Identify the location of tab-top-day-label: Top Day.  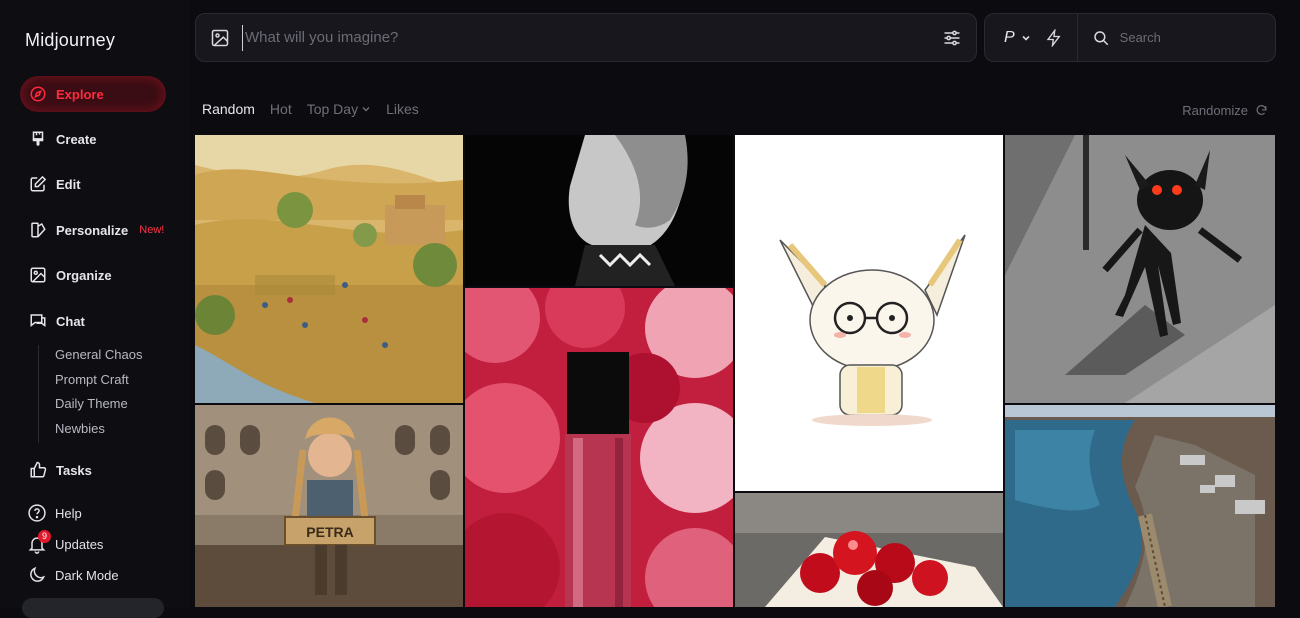
(332, 109).